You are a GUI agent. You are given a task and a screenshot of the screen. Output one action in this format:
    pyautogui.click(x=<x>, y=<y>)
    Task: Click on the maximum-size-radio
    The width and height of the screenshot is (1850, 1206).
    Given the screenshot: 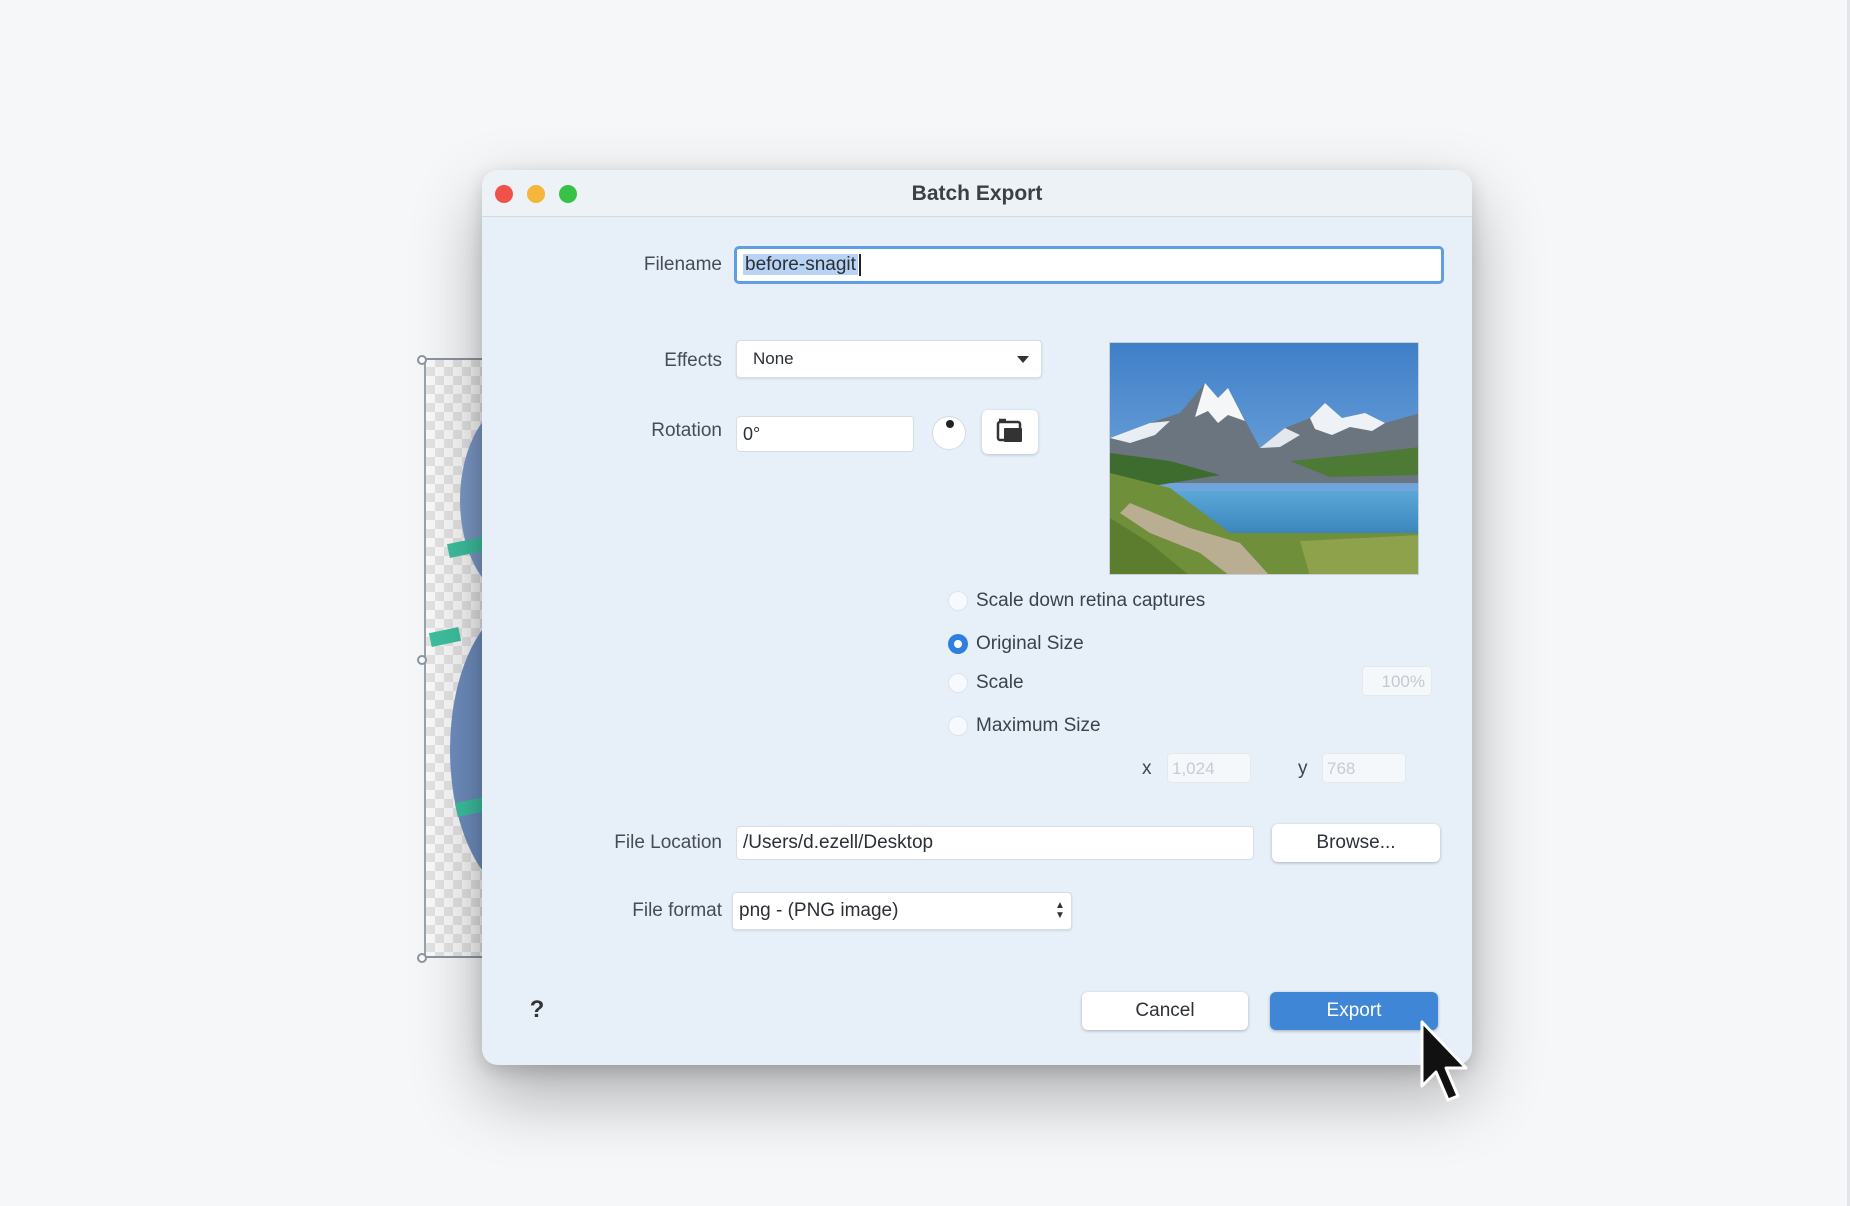 What is the action you would take?
    pyautogui.click(x=958, y=726)
    